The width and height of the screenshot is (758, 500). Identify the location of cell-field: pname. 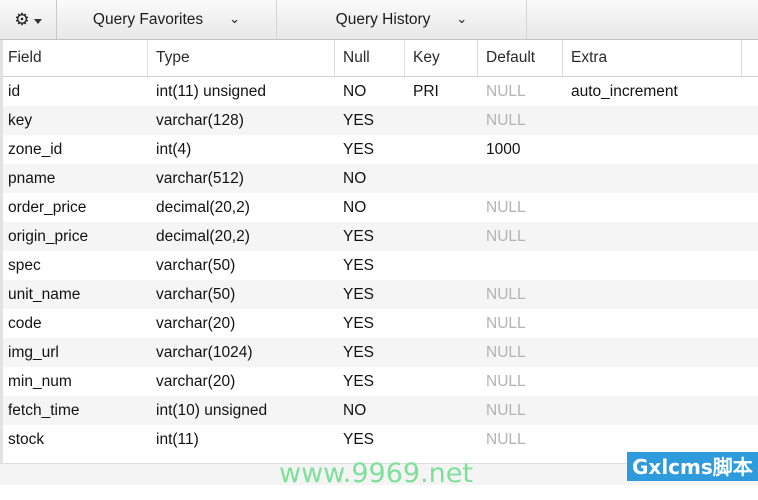
(74, 178).